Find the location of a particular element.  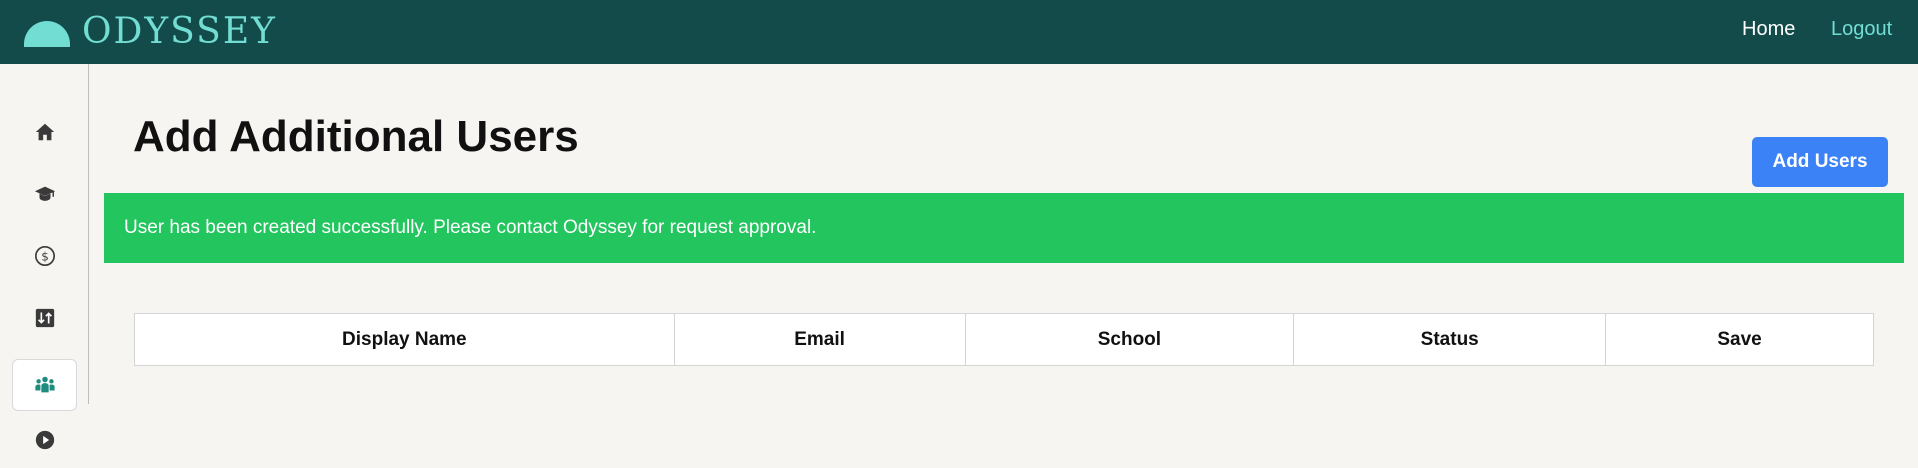

column-header-school: School is located at coordinates (1129, 339).